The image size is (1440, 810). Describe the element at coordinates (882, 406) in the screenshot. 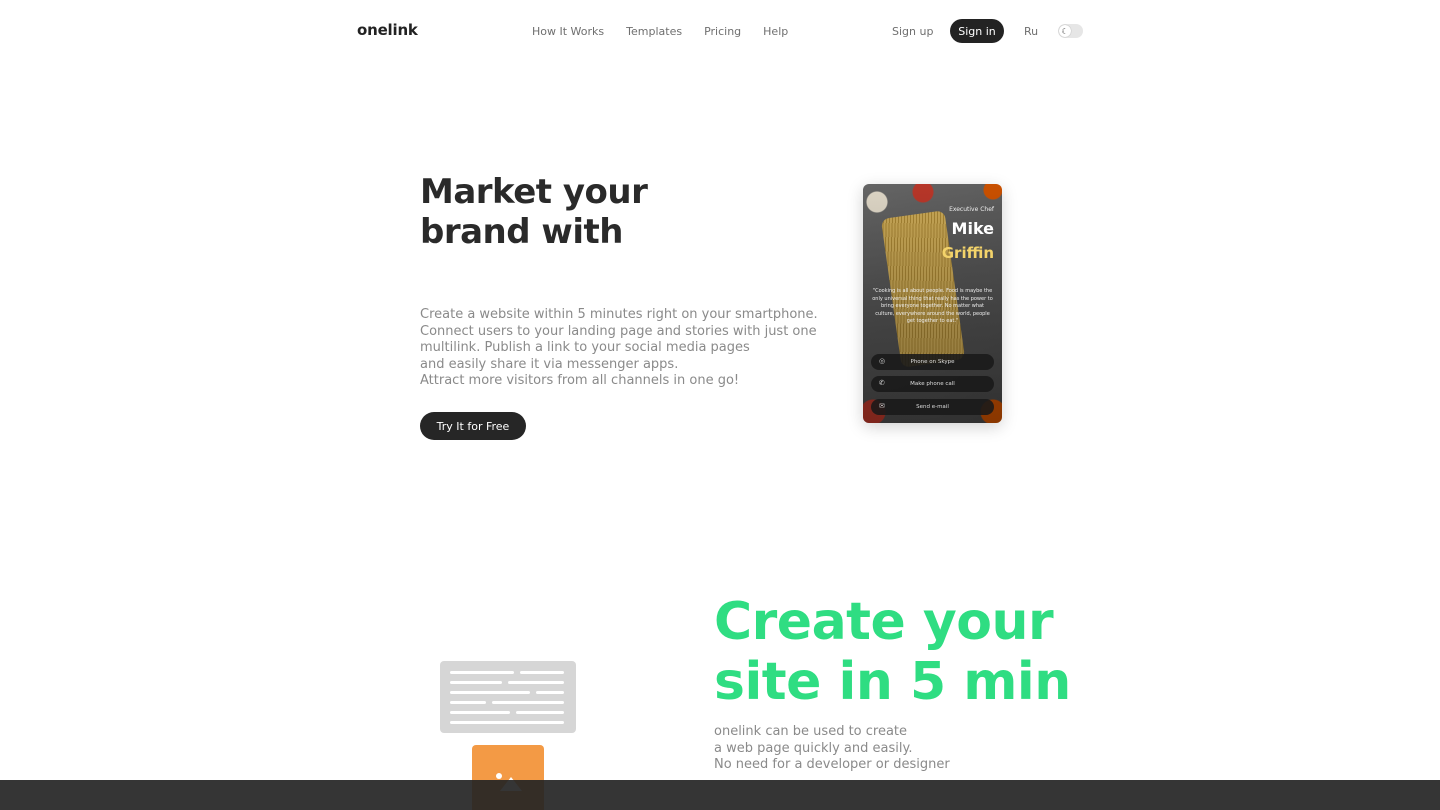

I see `mail-icon: ✉` at that location.